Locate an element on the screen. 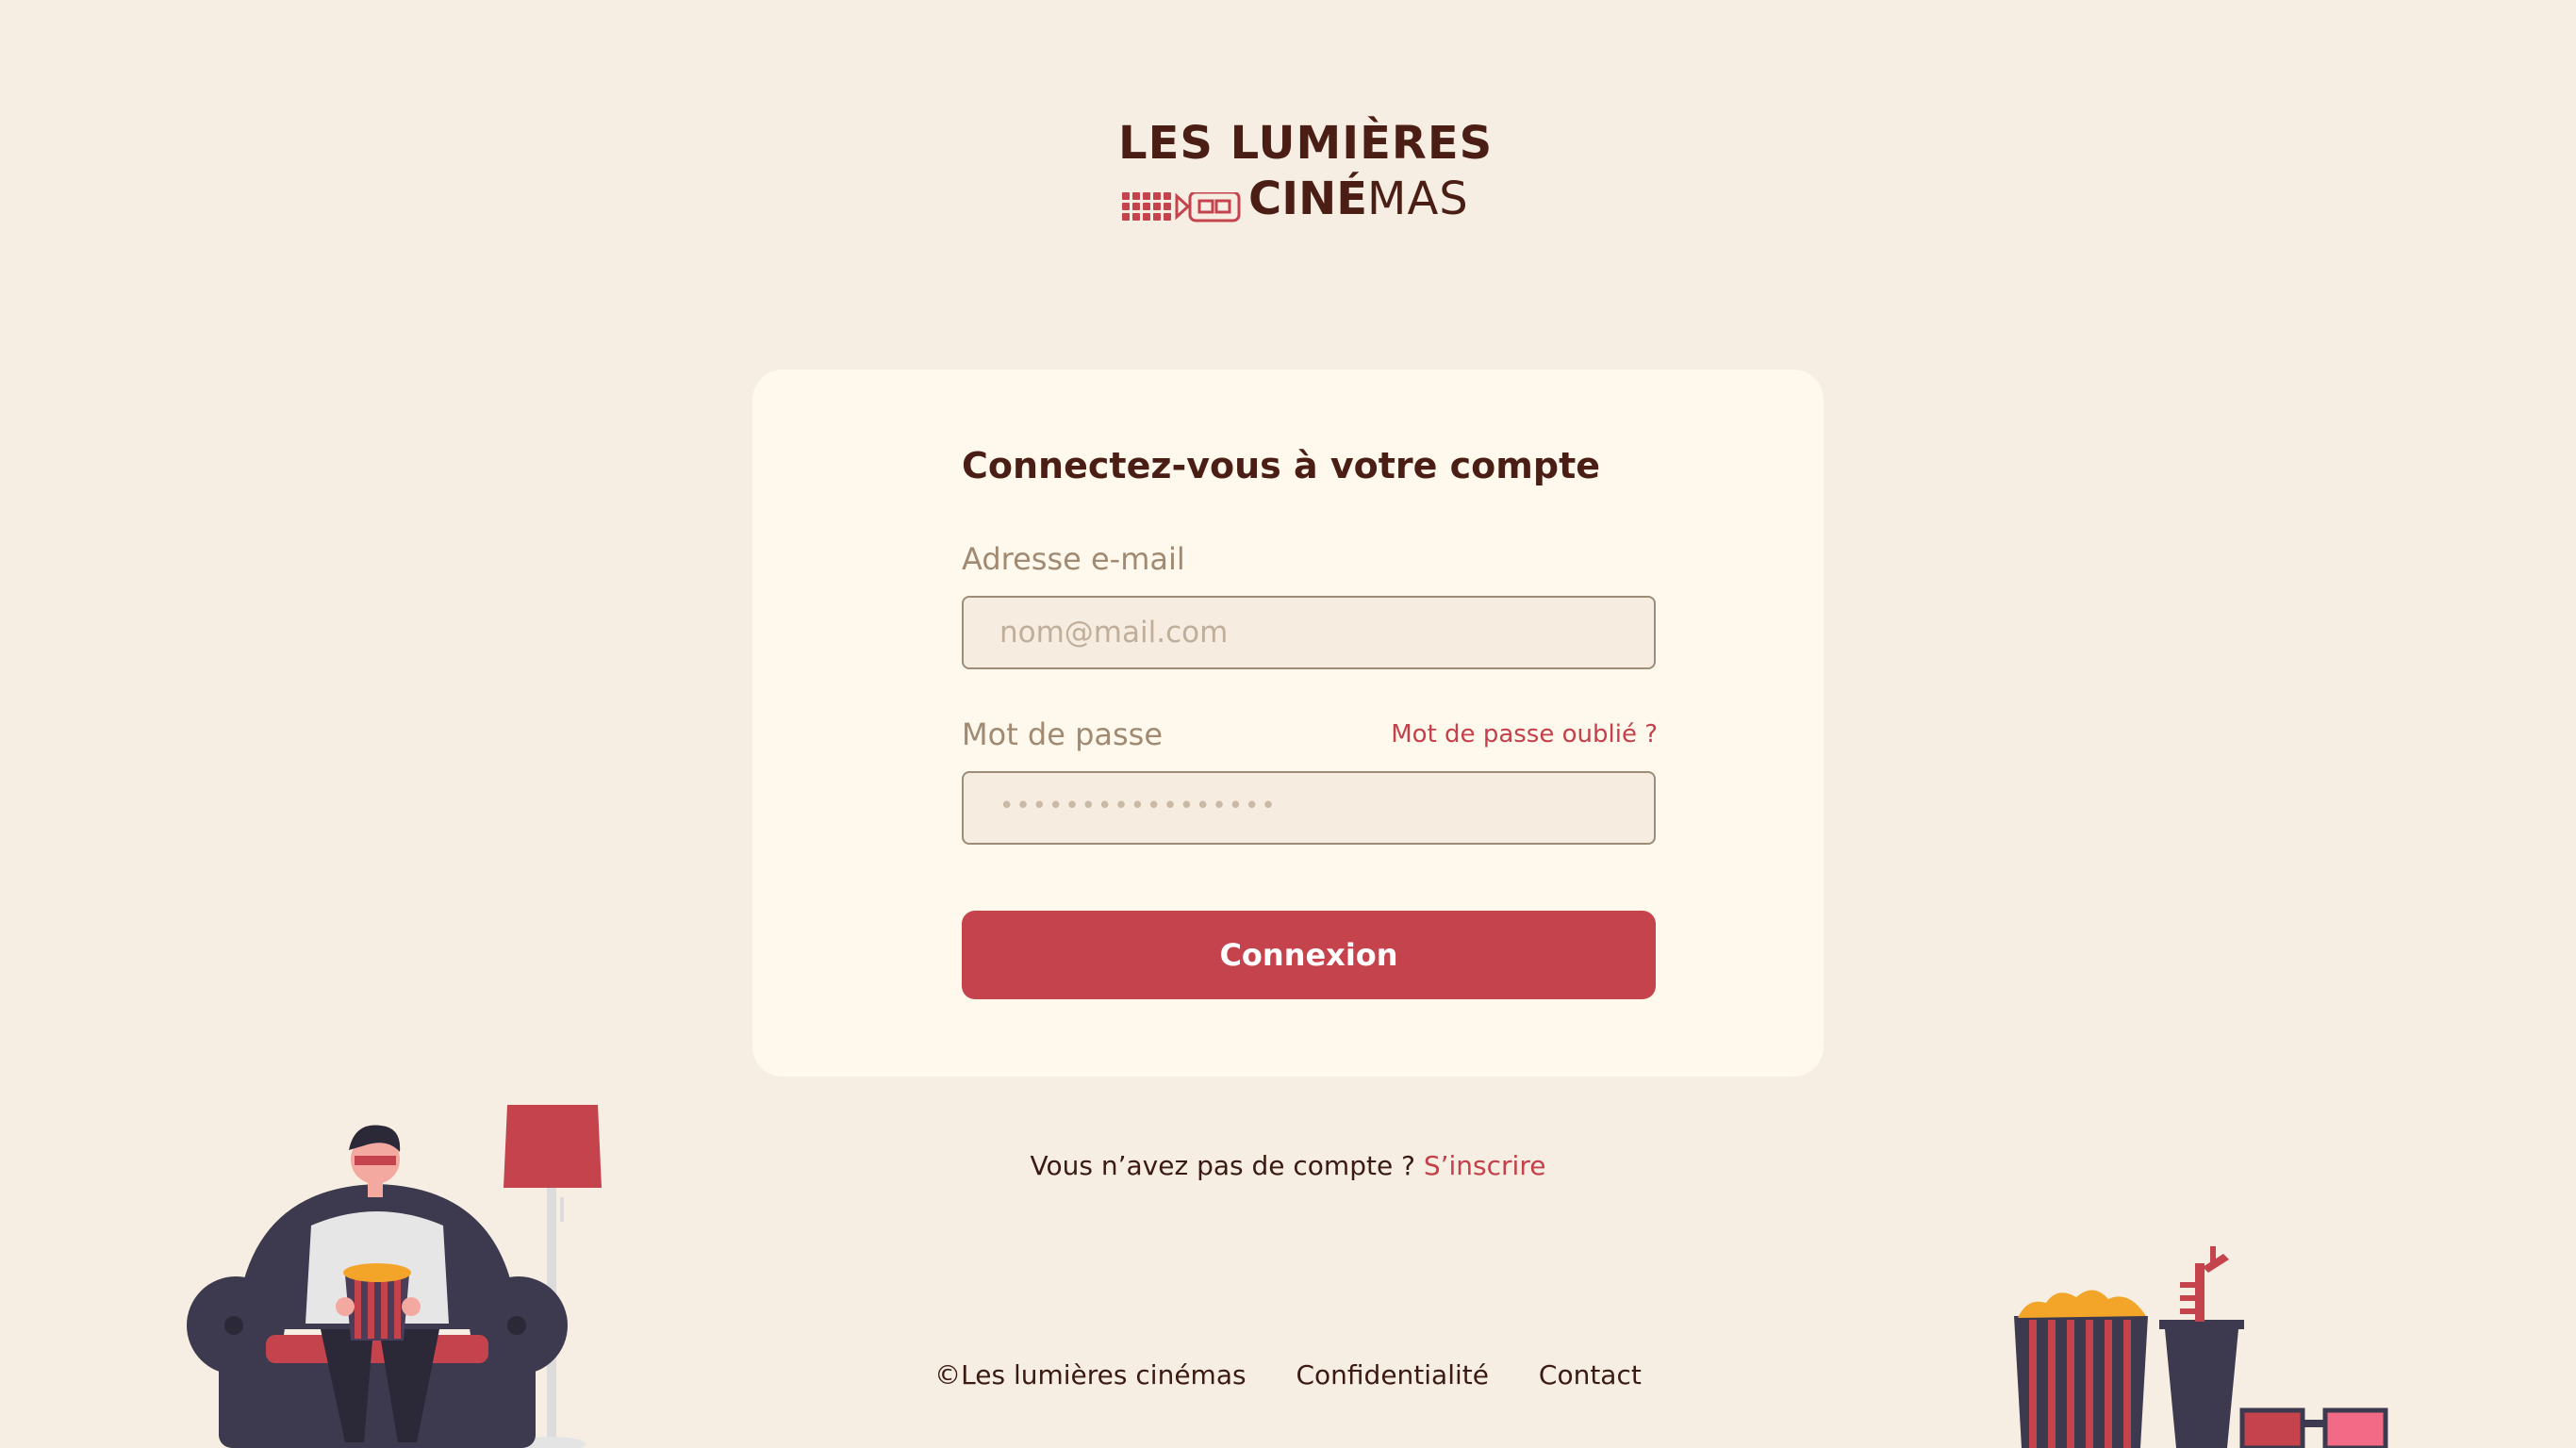 The height and width of the screenshot is (1448, 2576). login-title: Connectez-vous à votre compte is located at coordinates (1281, 465).